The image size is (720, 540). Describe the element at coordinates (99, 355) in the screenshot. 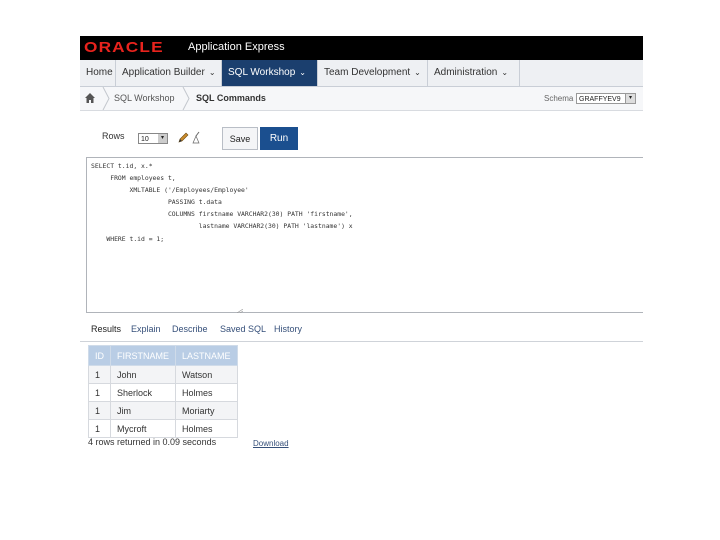

I see `column-header-id: ID` at that location.